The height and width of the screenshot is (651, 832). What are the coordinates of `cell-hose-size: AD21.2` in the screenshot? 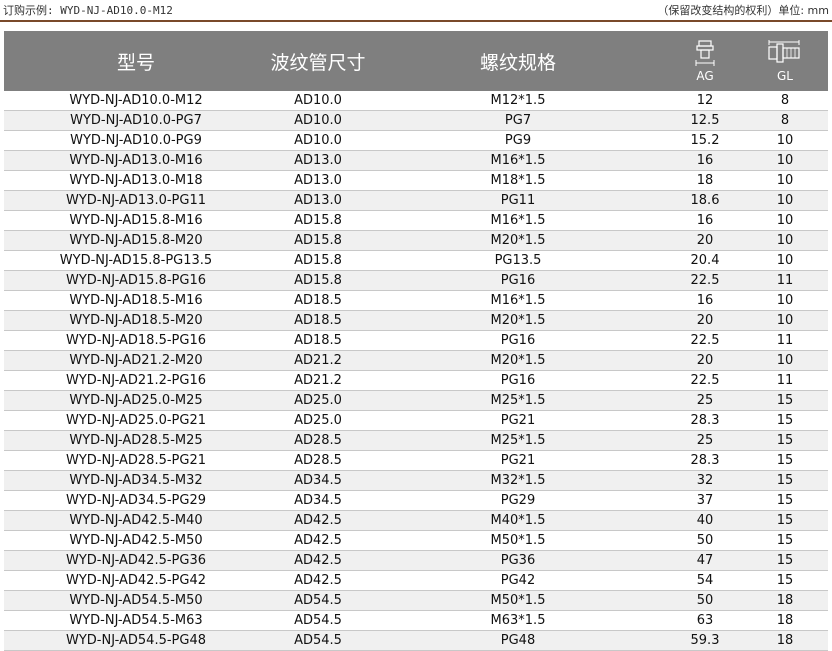 It's located at (318, 380).